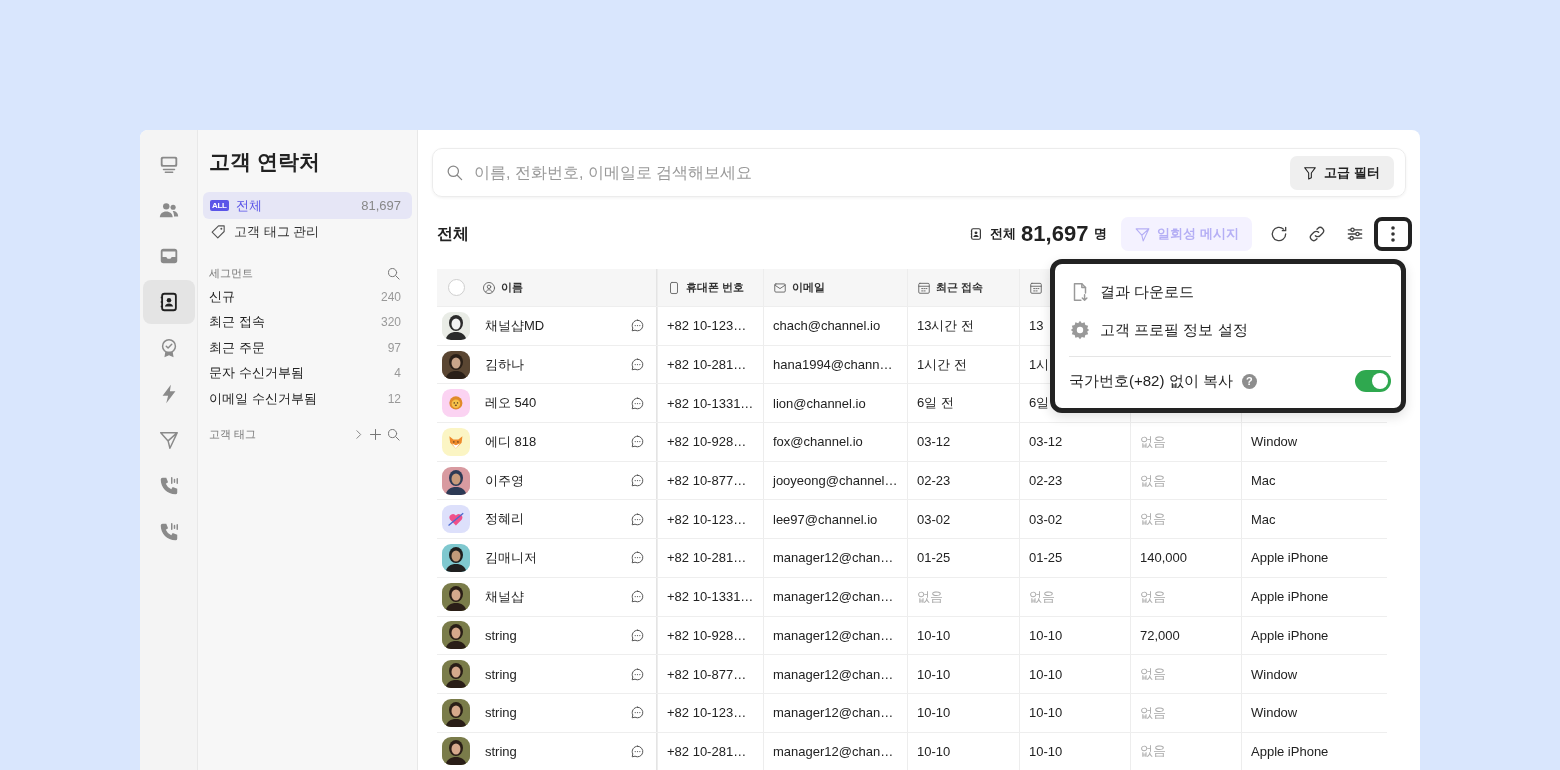 Image resolution: width=1560 pixels, height=770 pixels. Describe the element at coordinates (935, 403) in the screenshot. I see `table-cell: 6일 전` at that location.